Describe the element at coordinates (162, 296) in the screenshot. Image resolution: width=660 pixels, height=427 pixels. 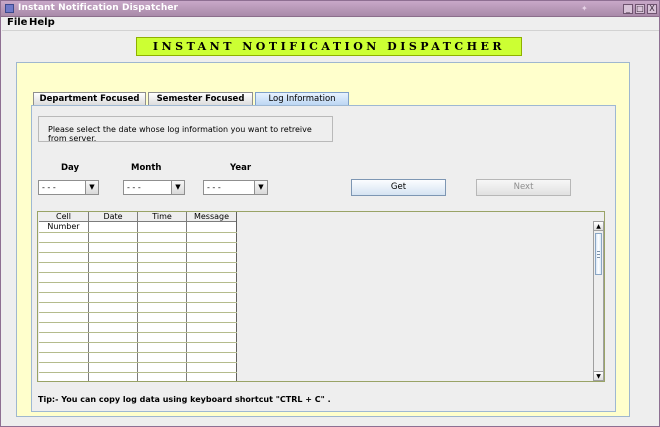
I see `table-column-time: Time` at that location.